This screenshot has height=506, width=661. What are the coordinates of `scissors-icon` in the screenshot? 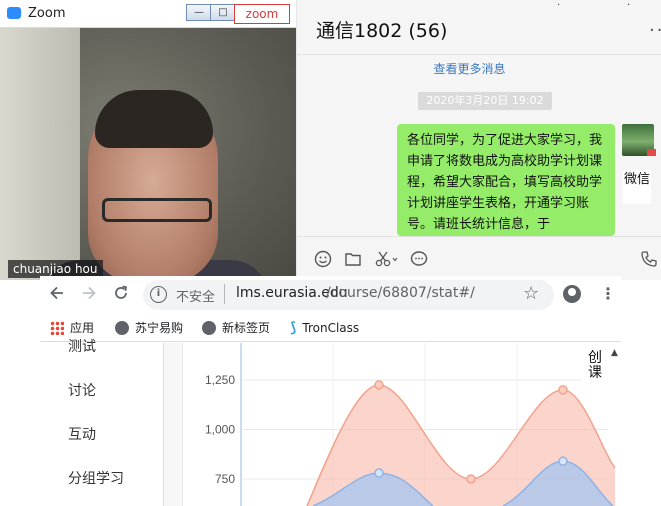 It's located at (387, 260).